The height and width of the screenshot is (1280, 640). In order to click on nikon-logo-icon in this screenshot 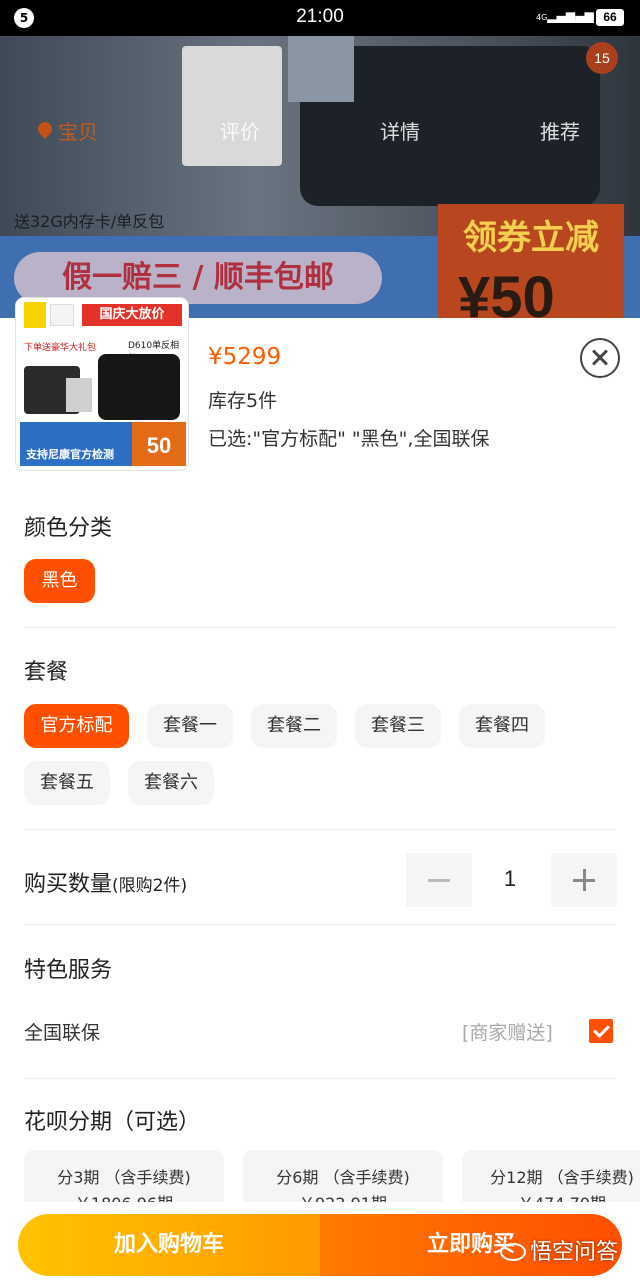, I will do `click(62, 315)`.